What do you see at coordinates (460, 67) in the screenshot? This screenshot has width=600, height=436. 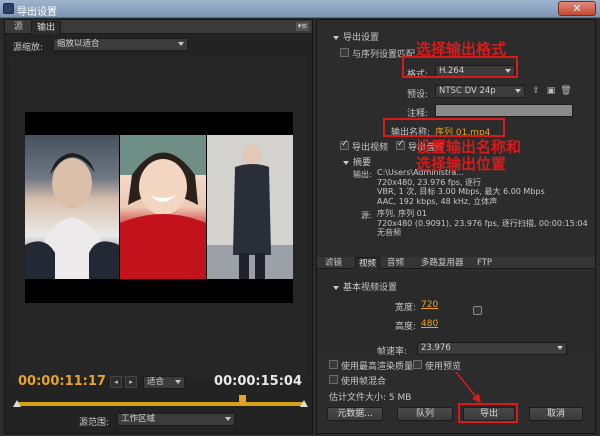 I see `format-highlight-box` at bounding box center [460, 67].